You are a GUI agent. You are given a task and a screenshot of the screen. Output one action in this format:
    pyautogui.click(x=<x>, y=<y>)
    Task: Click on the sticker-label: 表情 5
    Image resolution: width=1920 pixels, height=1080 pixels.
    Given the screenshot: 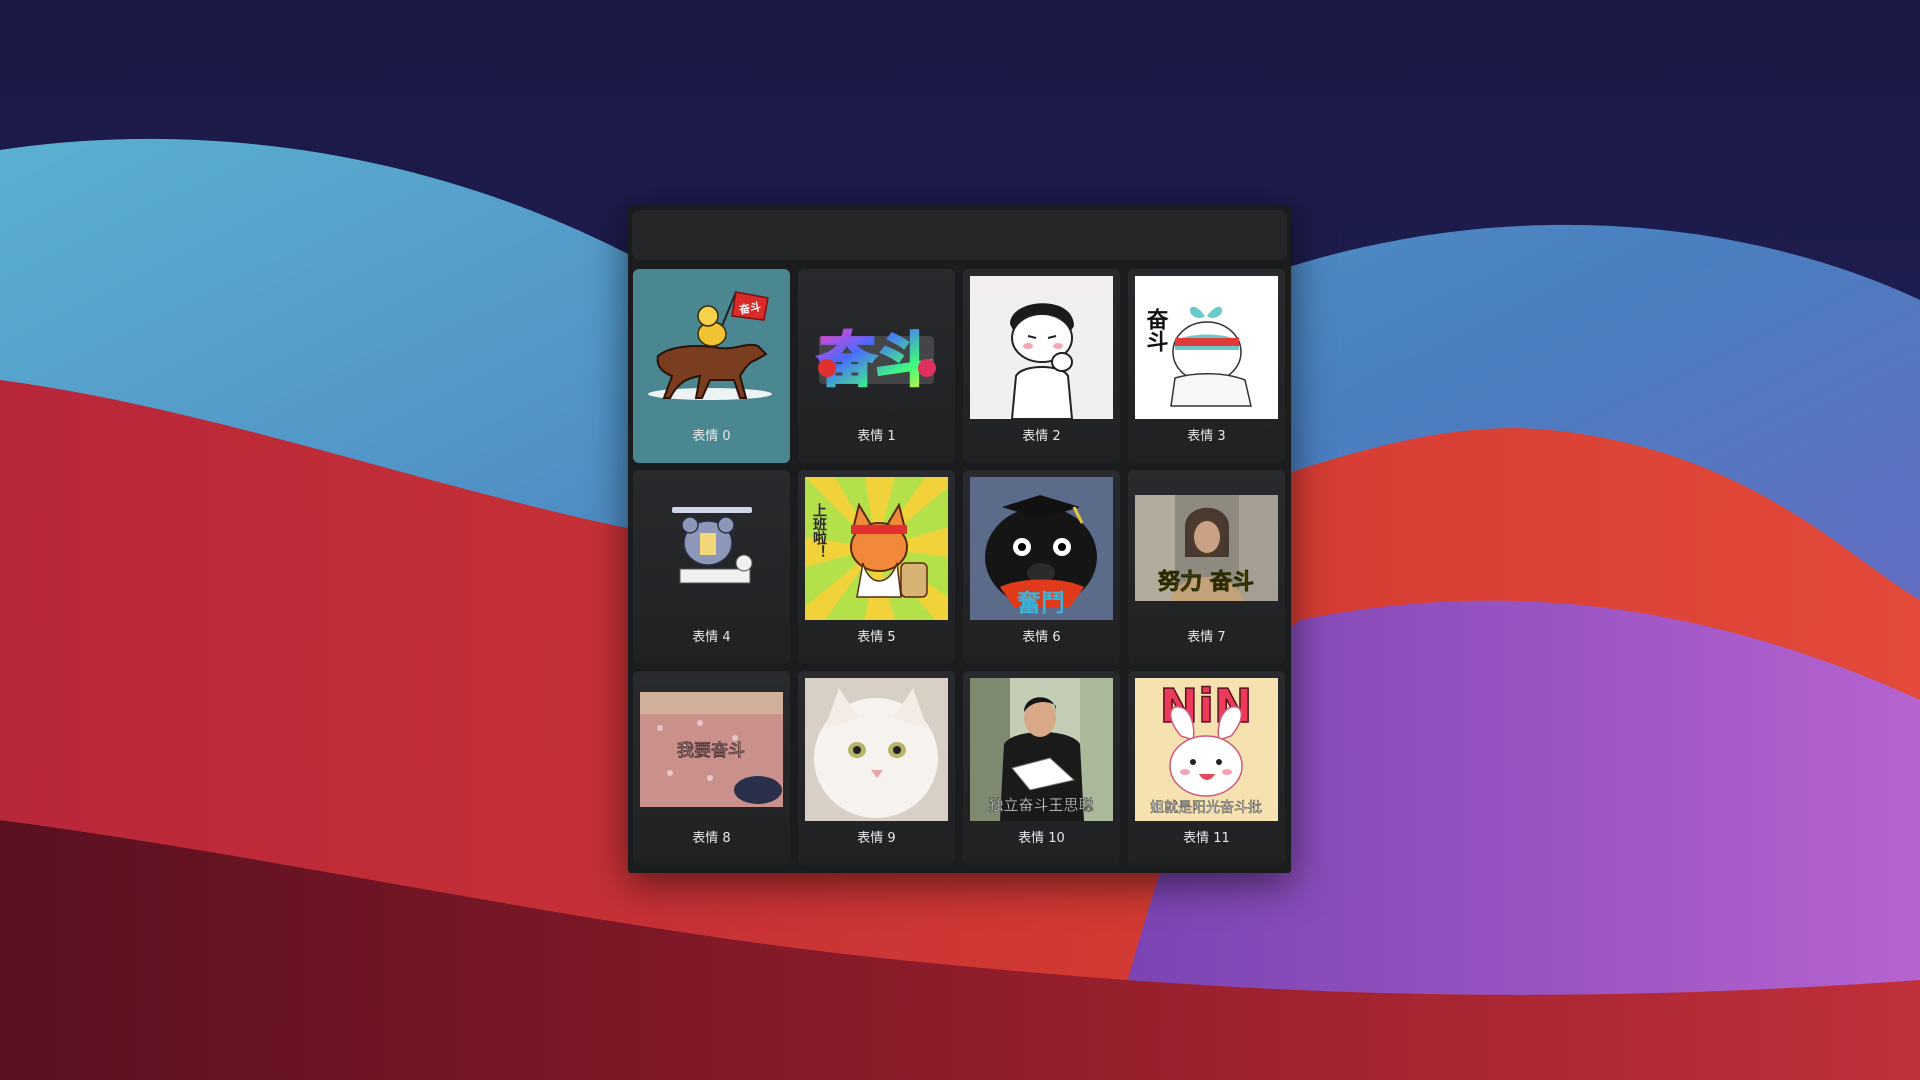 What is the action you would take?
    pyautogui.click(x=876, y=637)
    